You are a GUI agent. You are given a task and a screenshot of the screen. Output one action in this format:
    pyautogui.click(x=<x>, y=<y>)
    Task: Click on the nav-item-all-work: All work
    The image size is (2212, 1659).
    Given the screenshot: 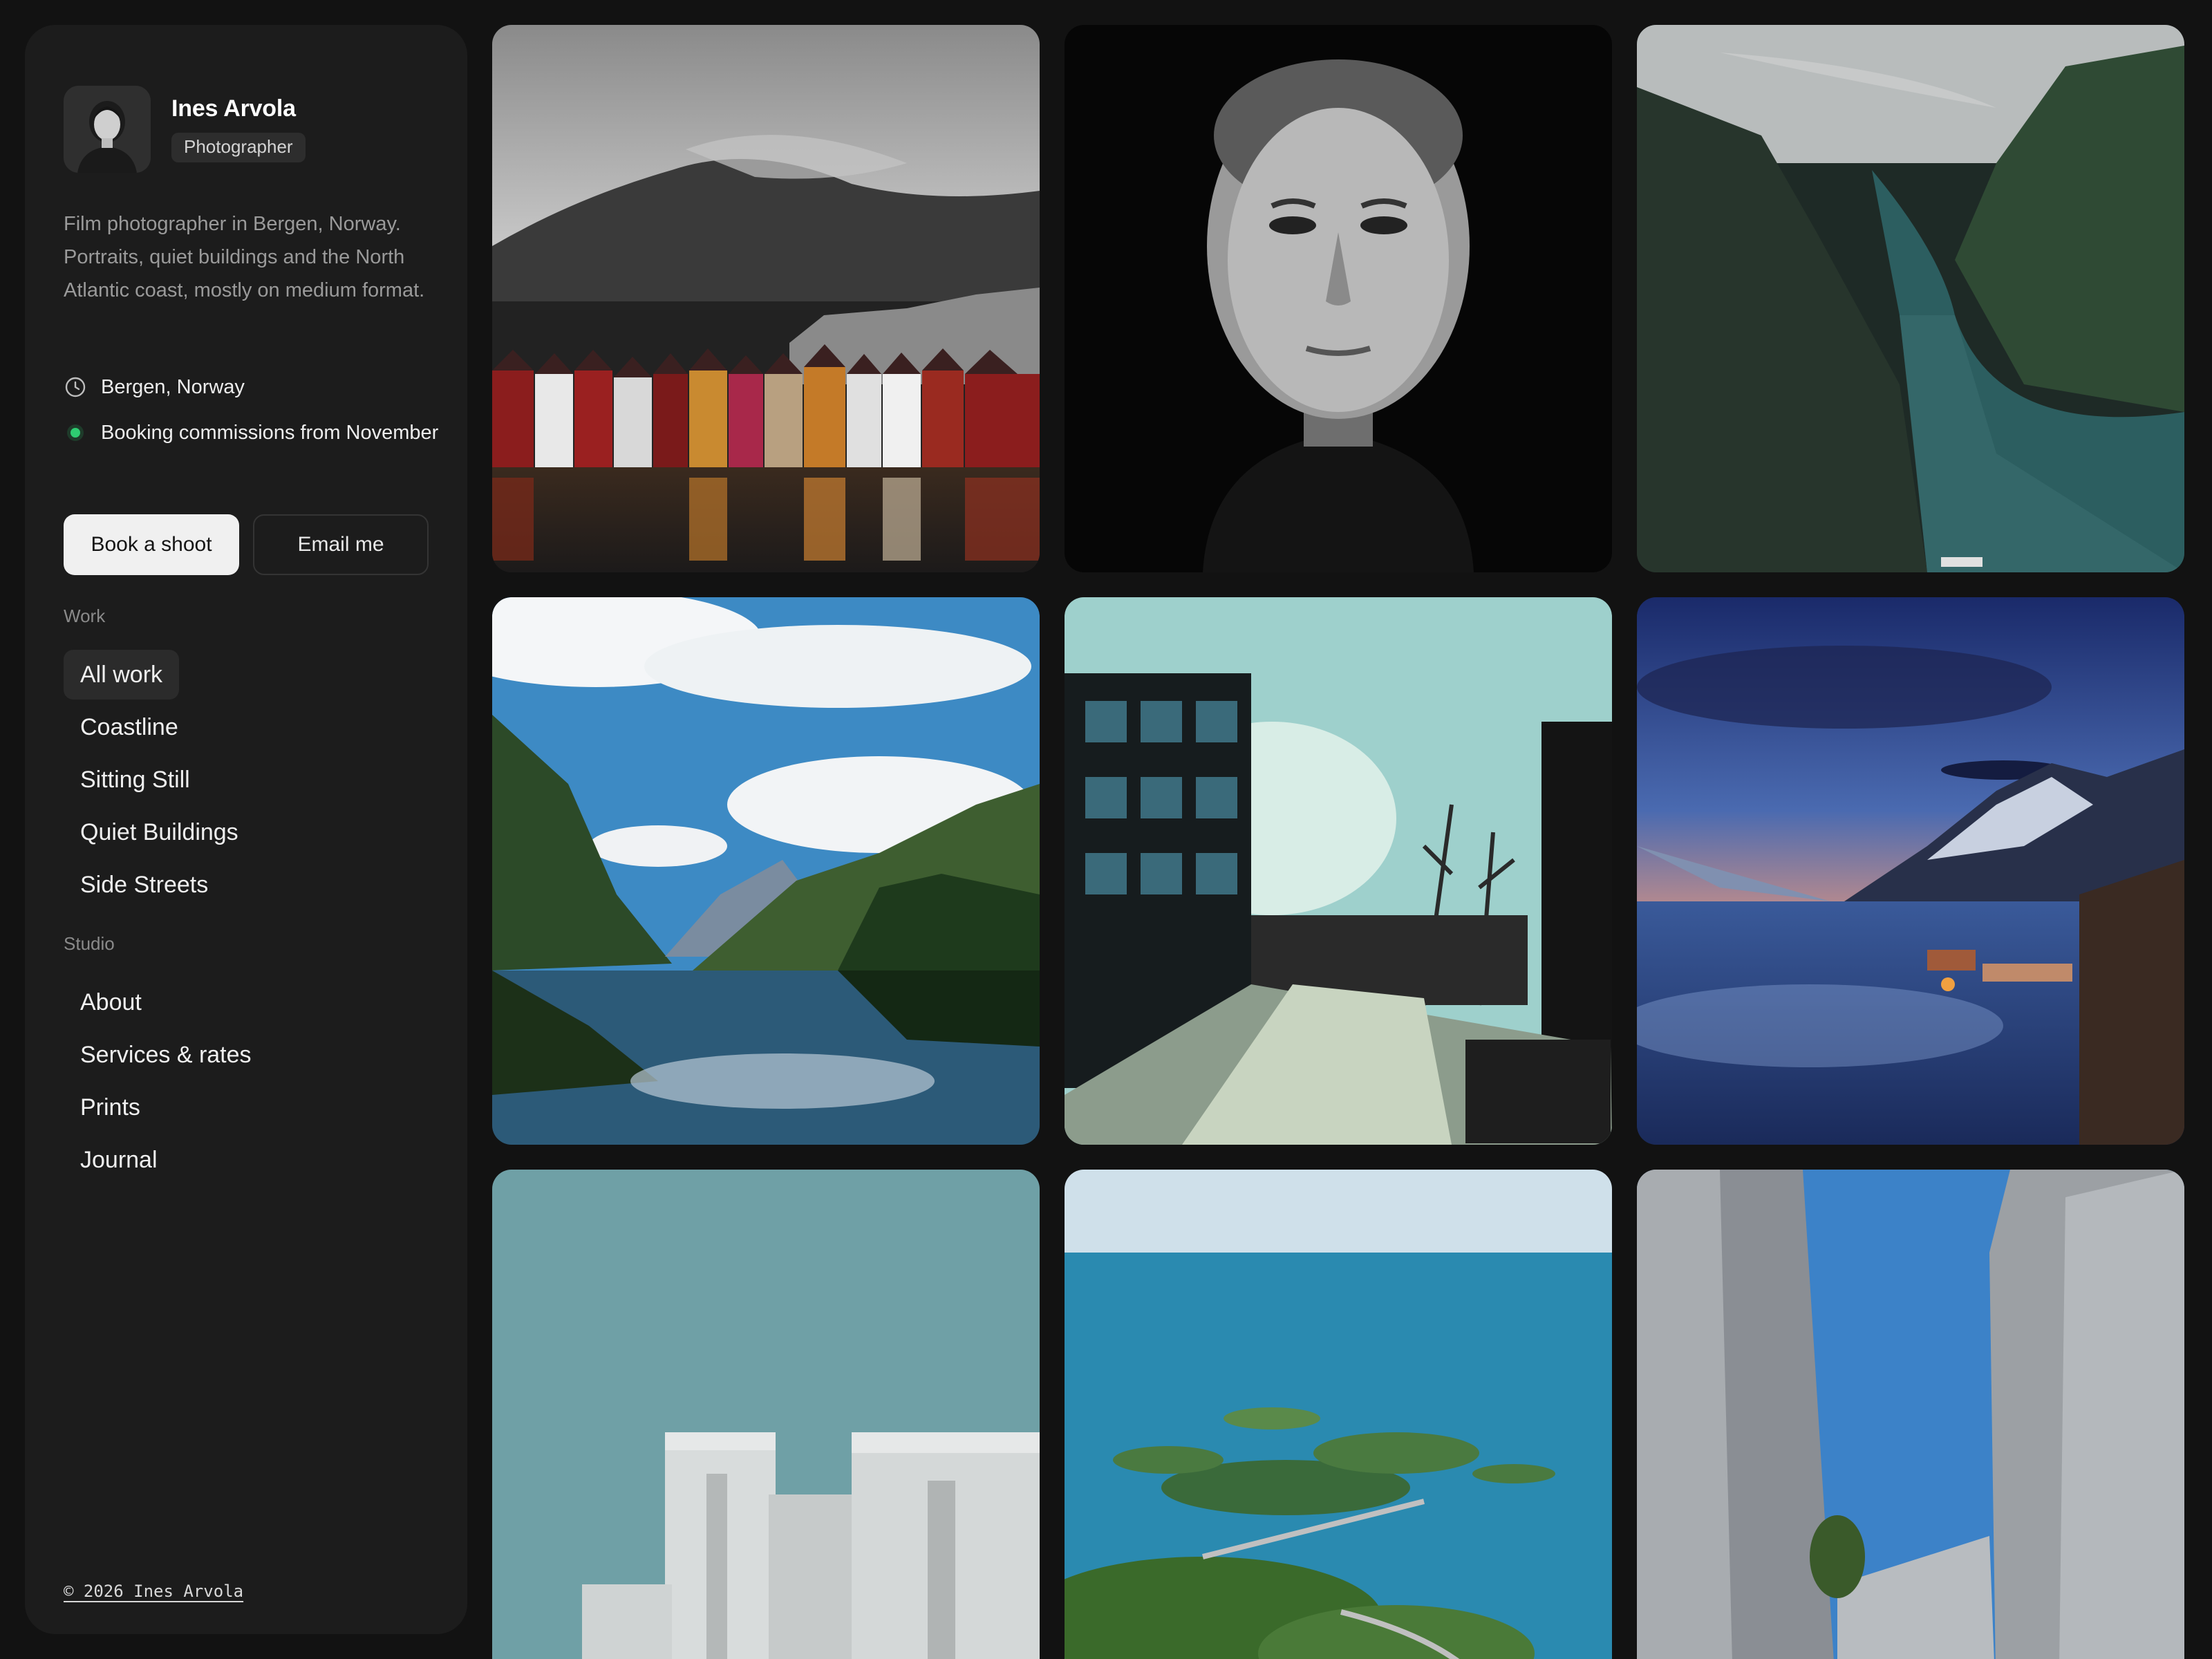 What is the action you would take?
    pyautogui.click(x=257, y=675)
    